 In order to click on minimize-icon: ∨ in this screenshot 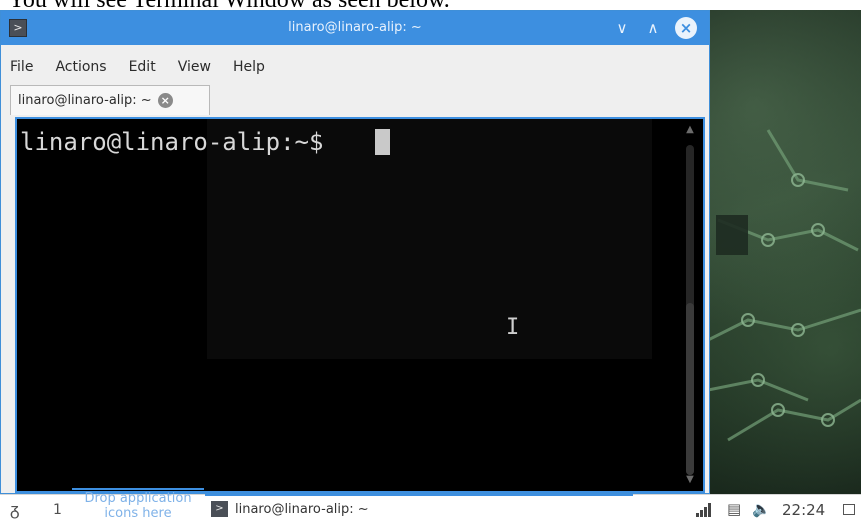, I will do `click(622, 28)`.